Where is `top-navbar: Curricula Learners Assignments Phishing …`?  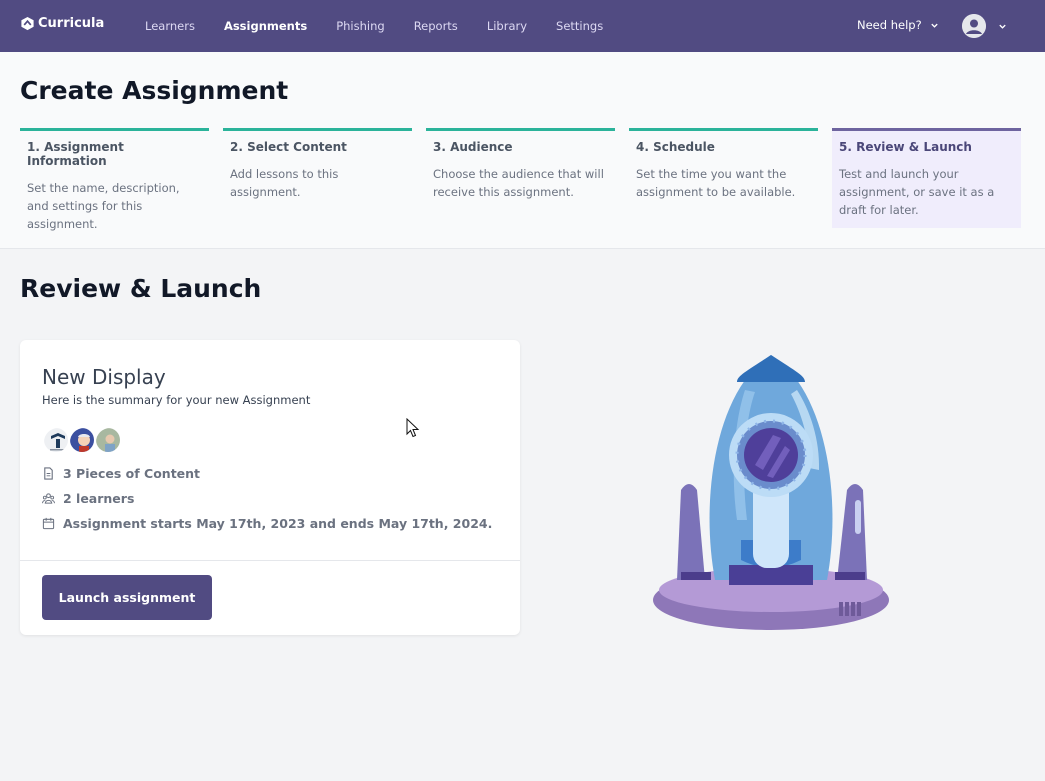 top-navbar: Curricula Learners Assignments Phishing … is located at coordinates (522, 26).